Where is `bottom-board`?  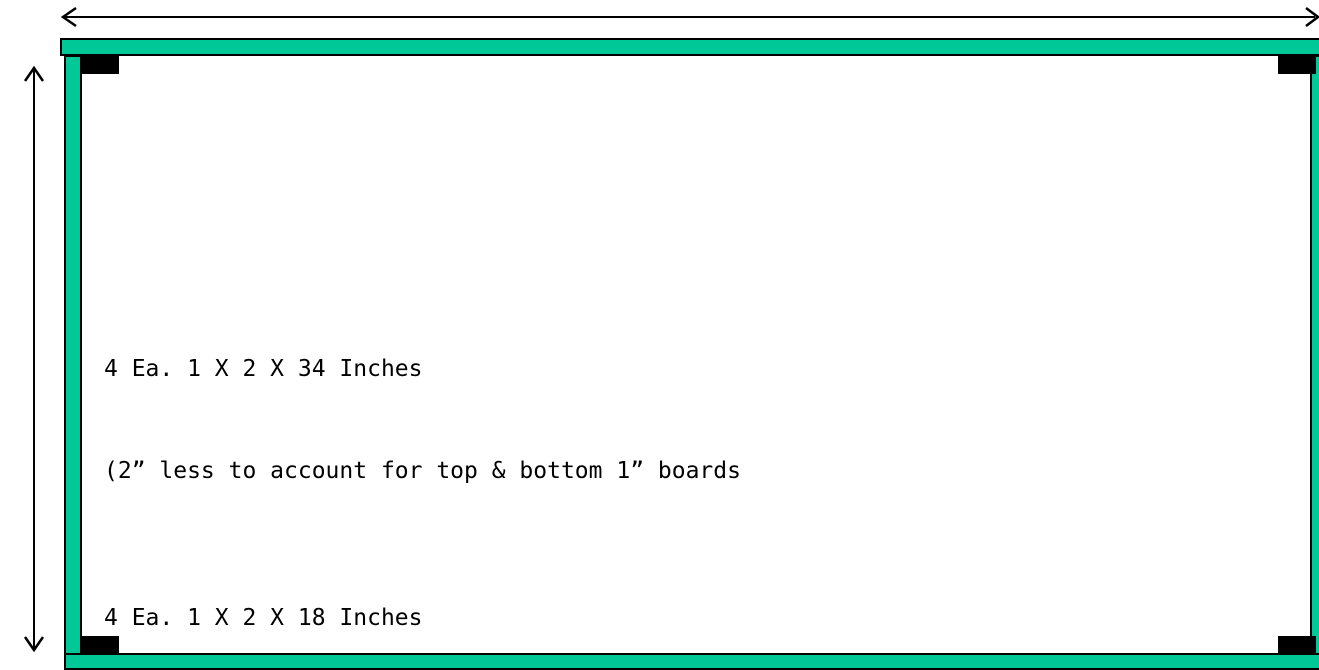 bottom-board is located at coordinates (691, 661).